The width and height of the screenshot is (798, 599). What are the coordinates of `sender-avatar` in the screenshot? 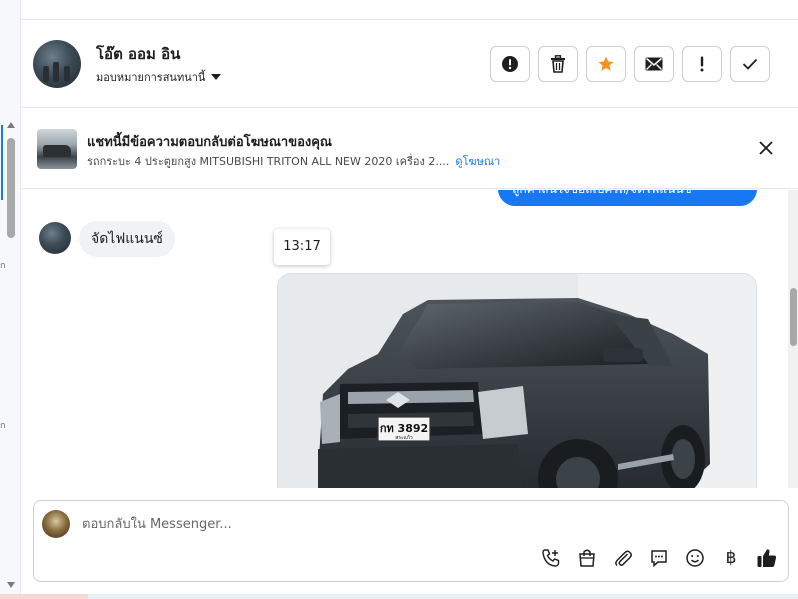 It's located at (55, 238).